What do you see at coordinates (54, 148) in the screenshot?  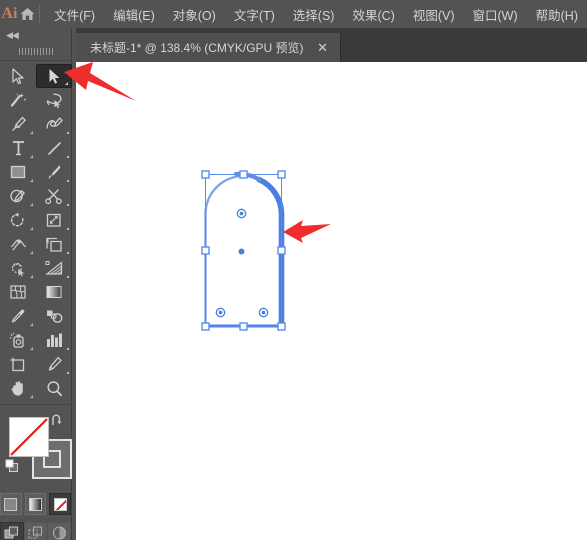 I see `line-segment-tool` at bounding box center [54, 148].